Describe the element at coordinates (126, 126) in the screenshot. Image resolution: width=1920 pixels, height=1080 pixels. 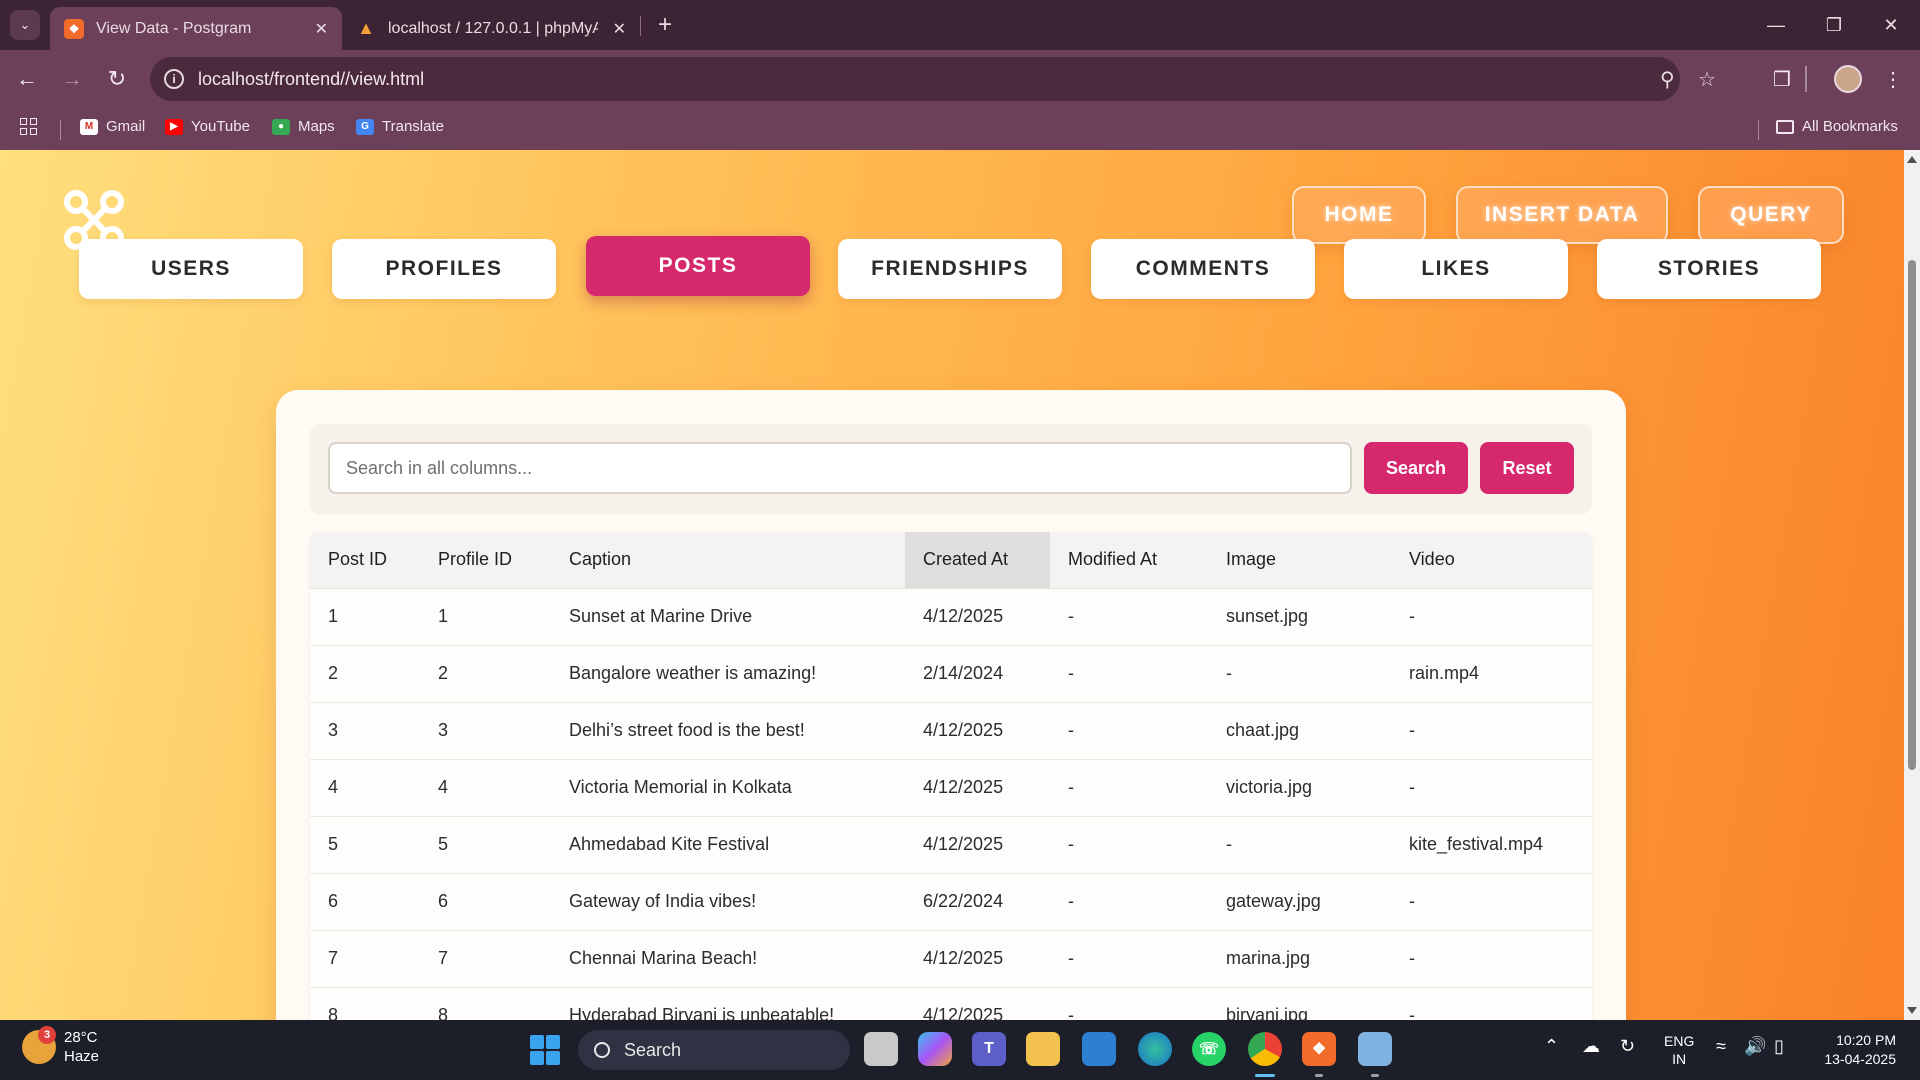
I see `bookmark-label: Gmail` at that location.